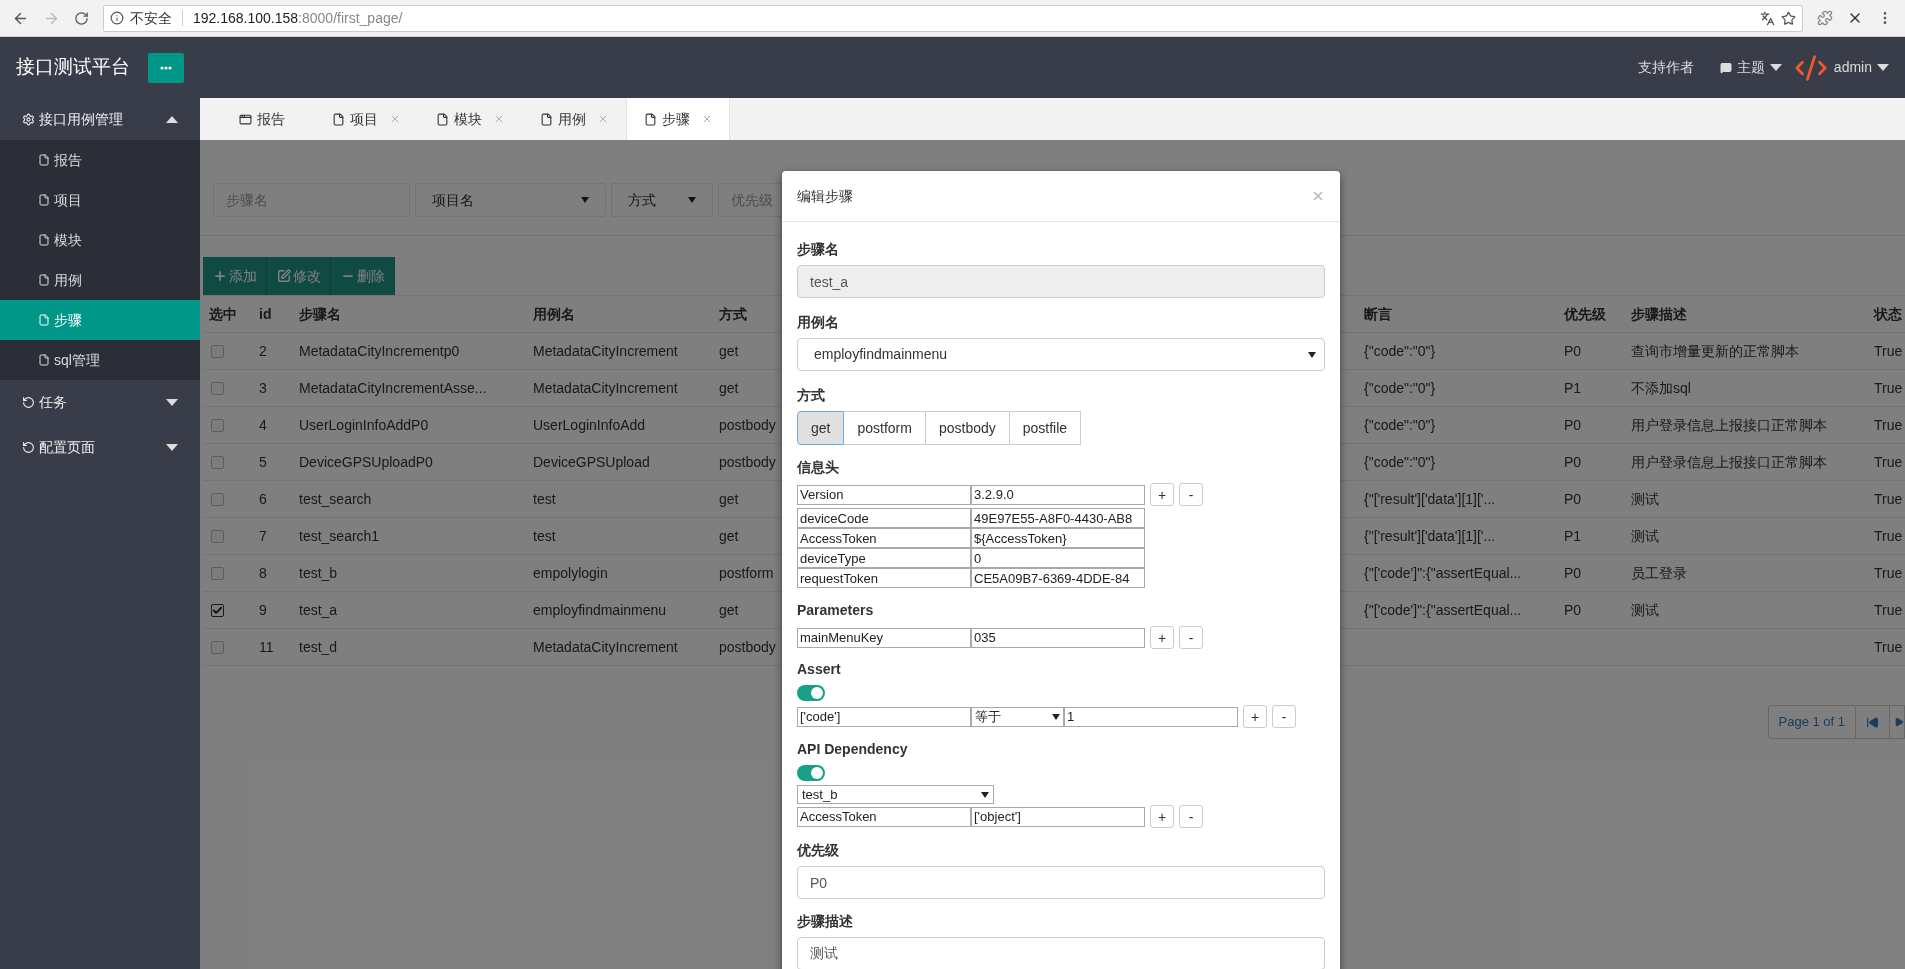 This screenshot has height=969, width=1905. I want to click on field-label: API Dependency, so click(853, 749).